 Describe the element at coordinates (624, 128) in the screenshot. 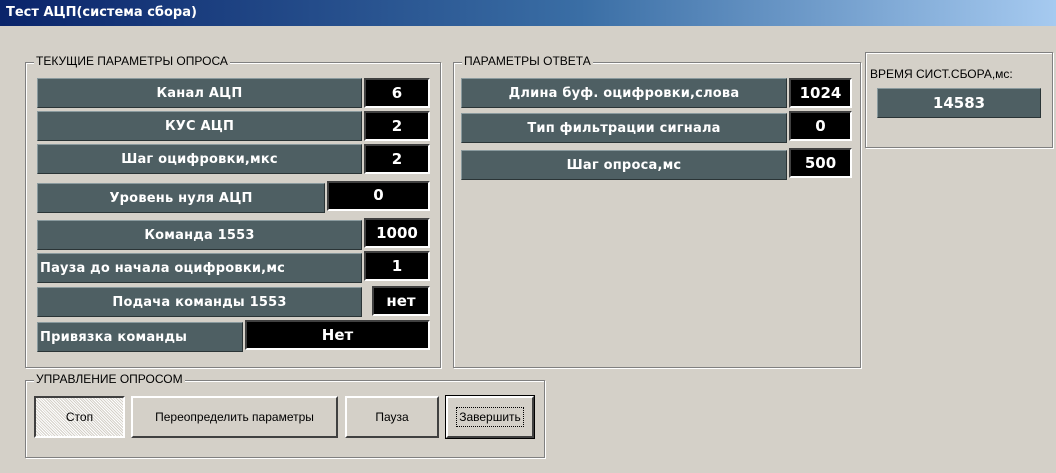

I see `filter-type-label: Тип фильтрации сигнала` at that location.